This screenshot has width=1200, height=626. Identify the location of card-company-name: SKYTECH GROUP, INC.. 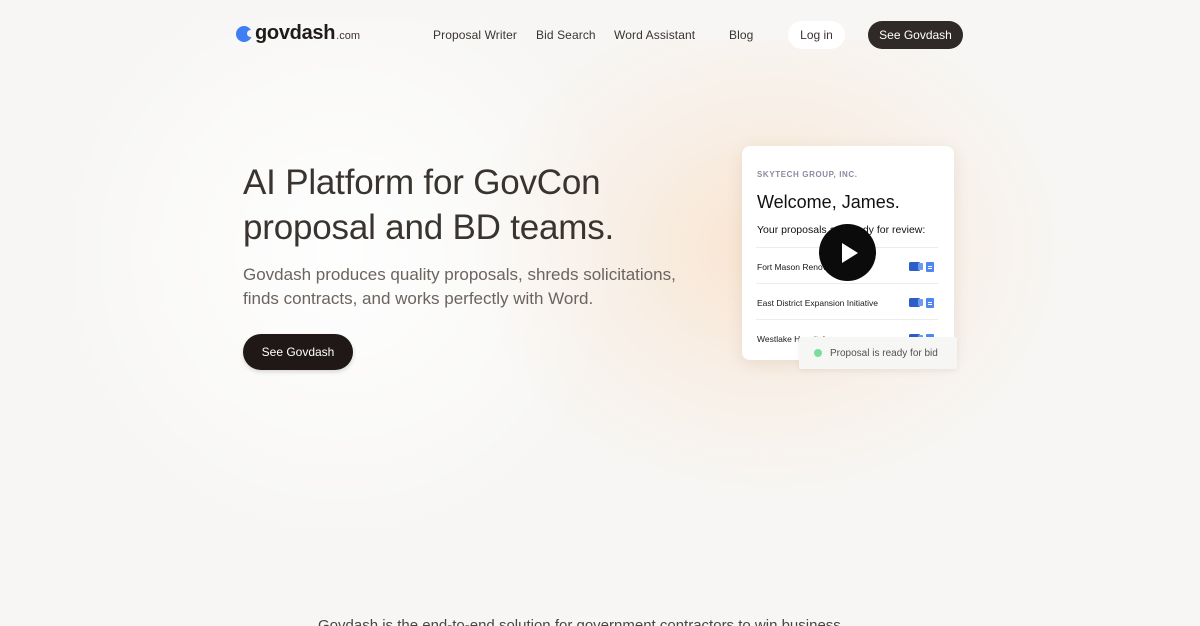
(807, 174).